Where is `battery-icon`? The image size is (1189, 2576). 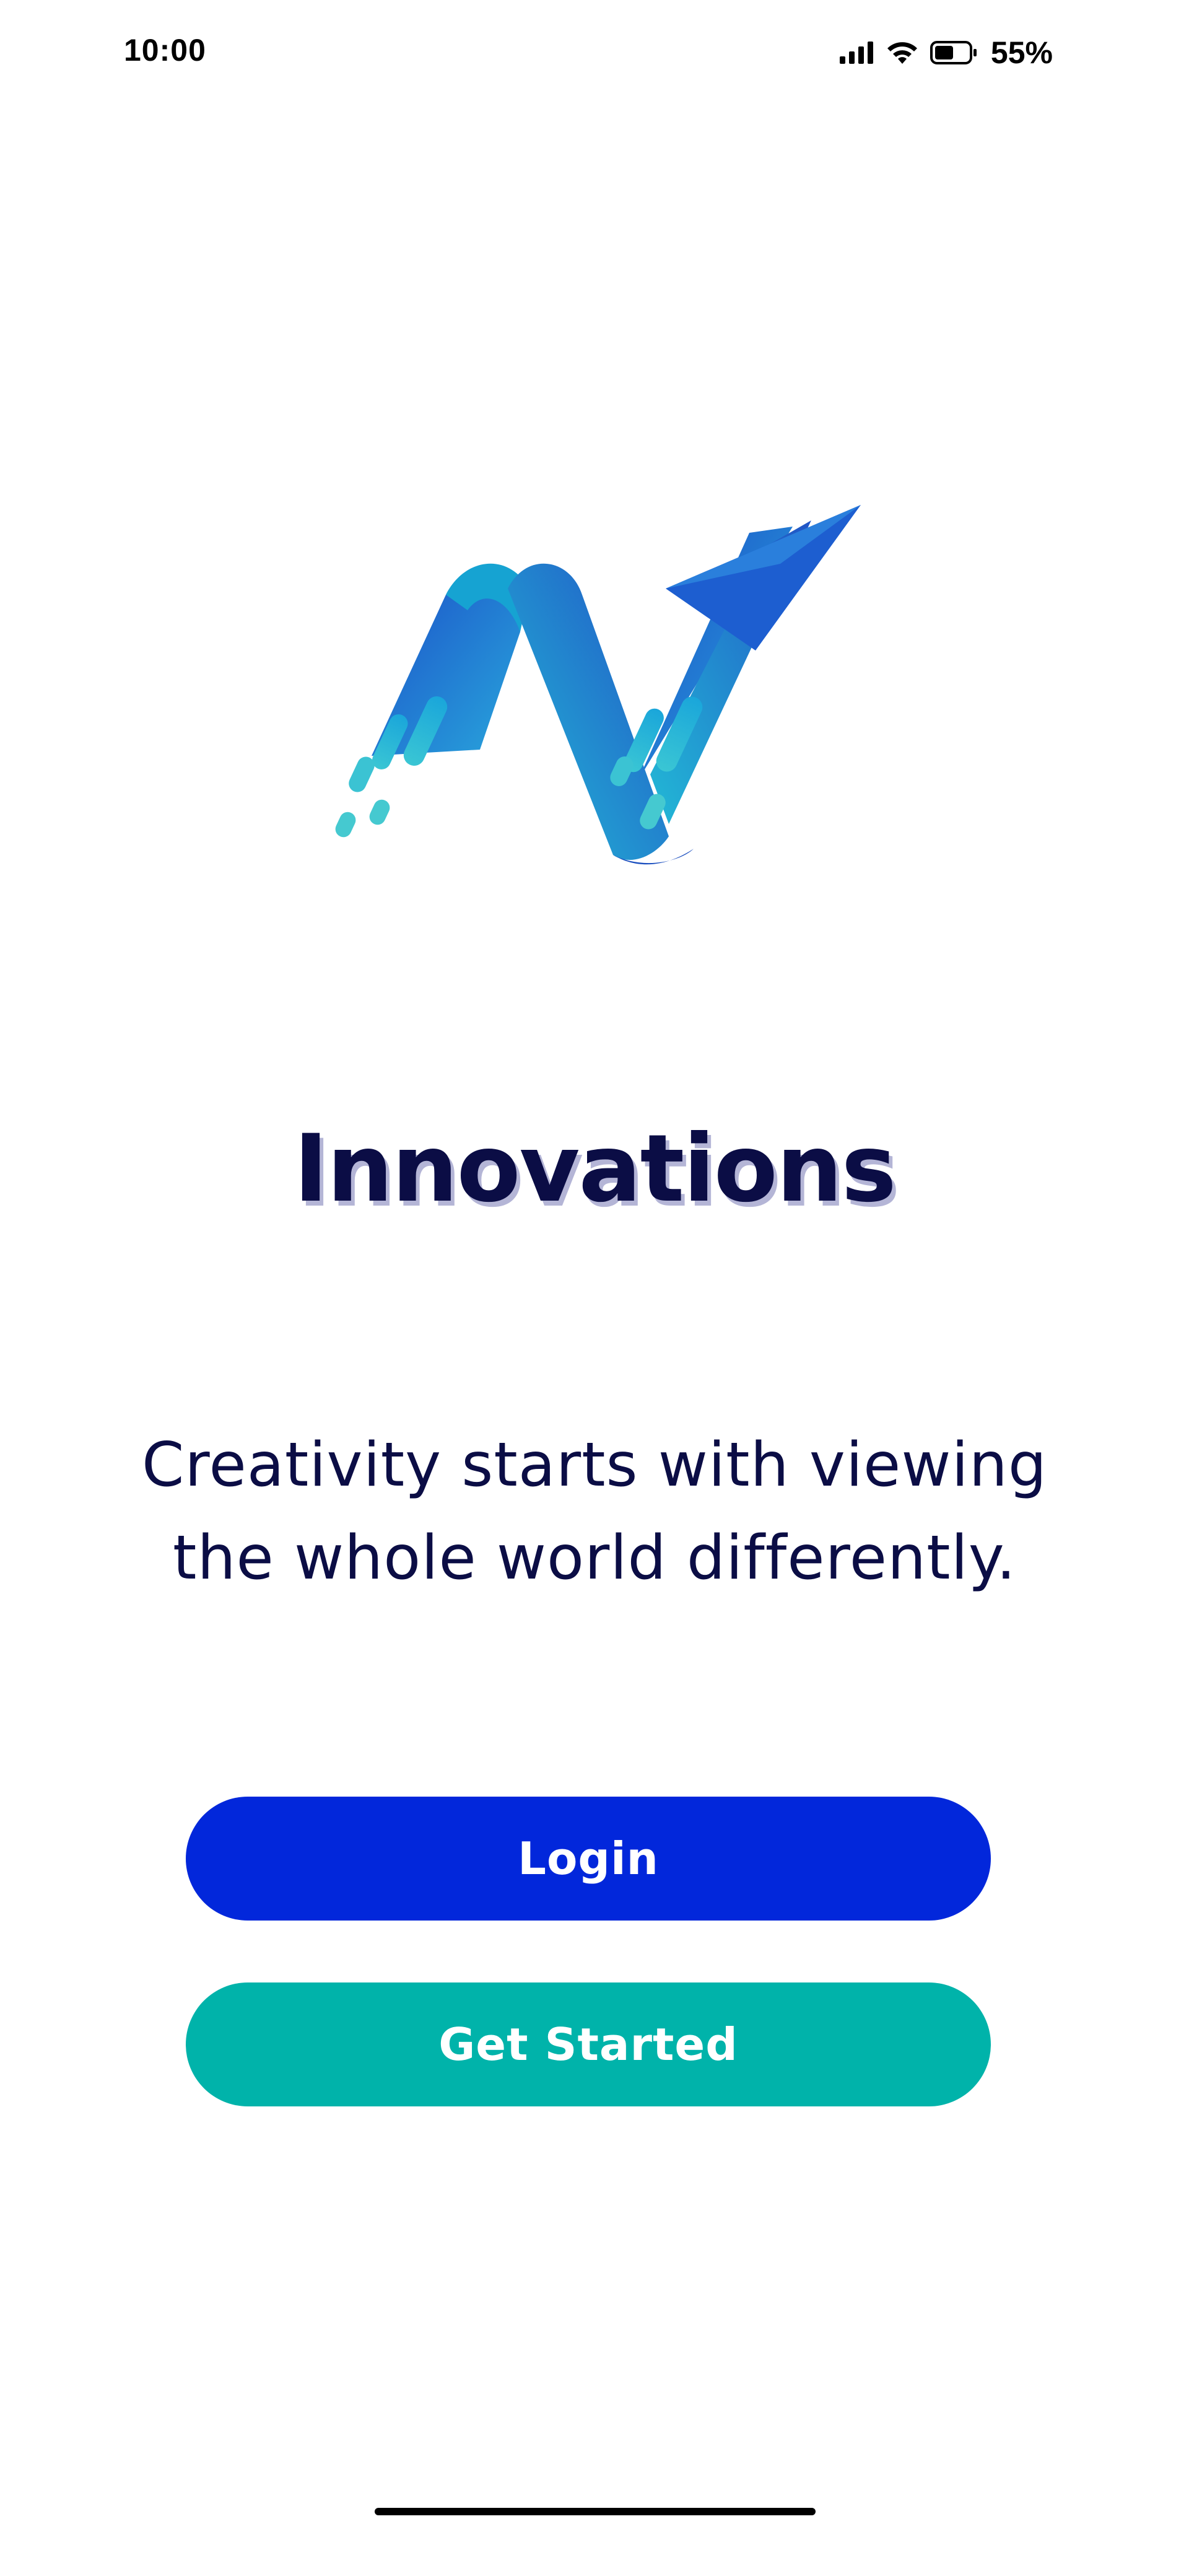 battery-icon is located at coordinates (953, 52).